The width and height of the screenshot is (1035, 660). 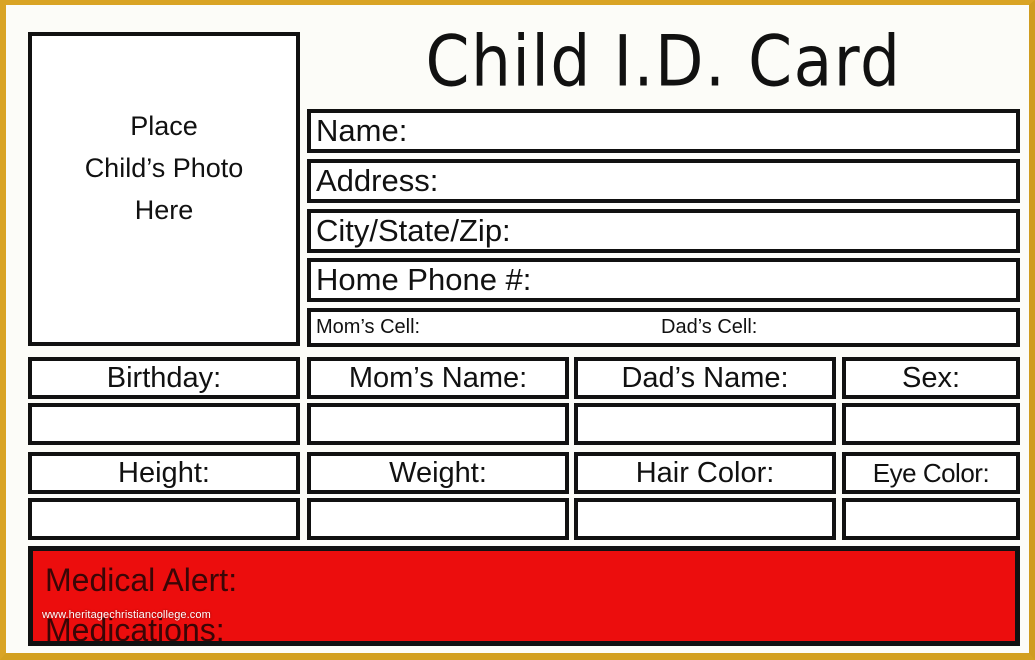 I want to click on page-title: Child I.D. Card, so click(x=663, y=61).